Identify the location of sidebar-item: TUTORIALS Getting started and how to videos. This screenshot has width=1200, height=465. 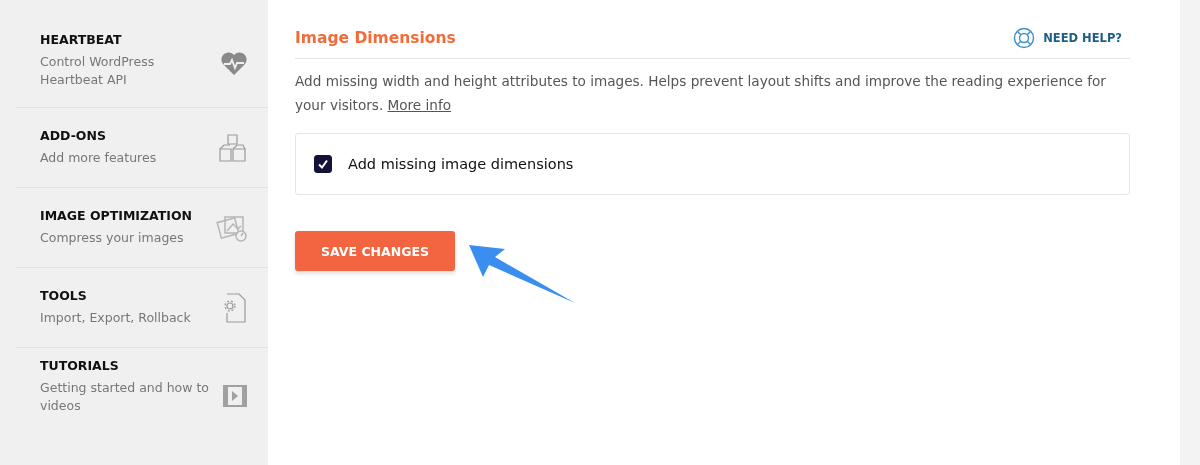
(142, 393).